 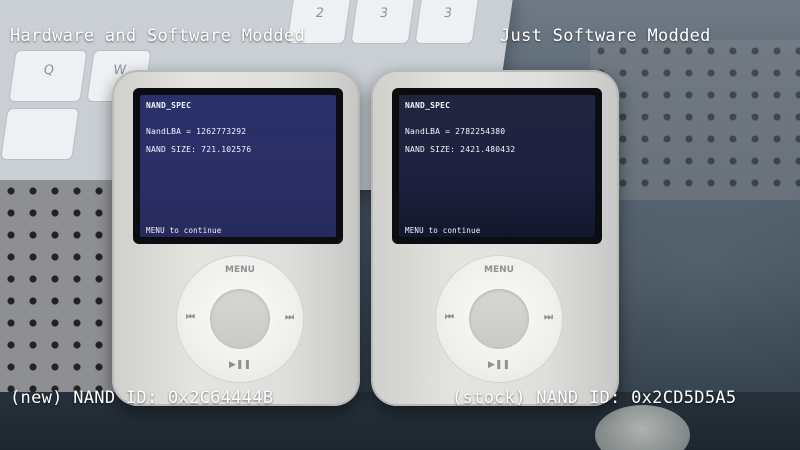 I want to click on pegboard-background-right, so click(x=695, y=120).